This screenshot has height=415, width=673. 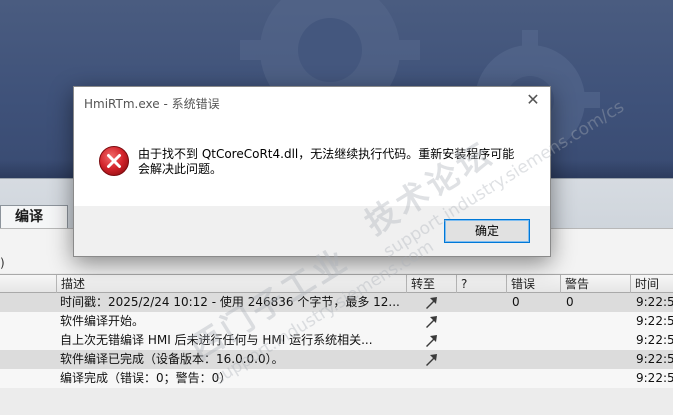 I want to click on error-icon, so click(x=114, y=161).